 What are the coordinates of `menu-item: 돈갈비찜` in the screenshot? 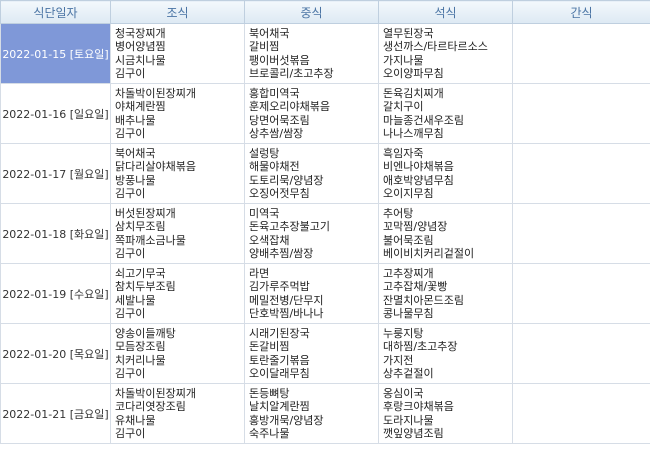 It's located at (269, 346).